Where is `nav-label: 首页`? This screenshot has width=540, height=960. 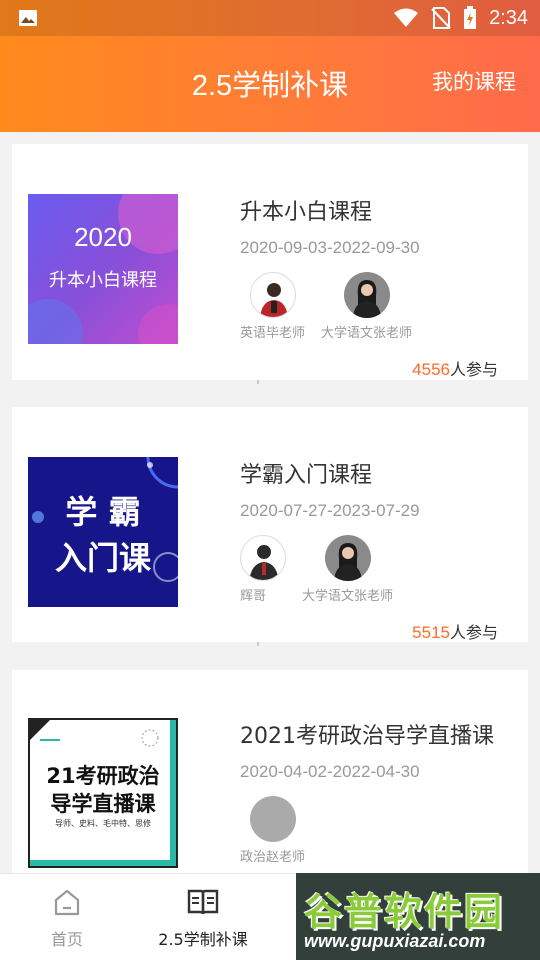 nav-label: 首页 is located at coordinates (66, 939).